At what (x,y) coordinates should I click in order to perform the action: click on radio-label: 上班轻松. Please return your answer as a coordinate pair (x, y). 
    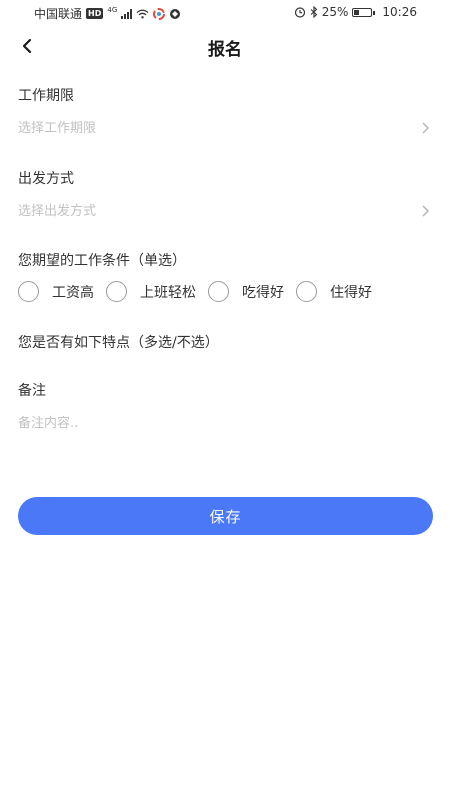
    Looking at the image, I should click on (168, 292).